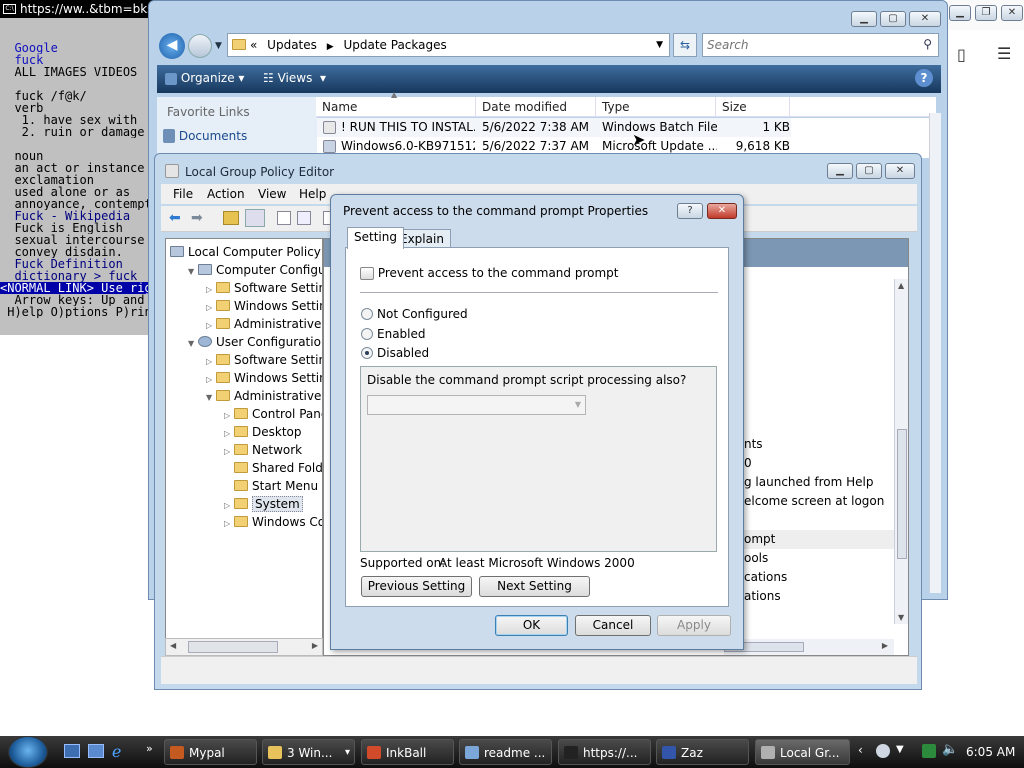 This screenshot has height=768, width=1024. What do you see at coordinates (819, 444) in the screenshot?
I see `policy-list-item: nts` at bounding box center [819, 444].